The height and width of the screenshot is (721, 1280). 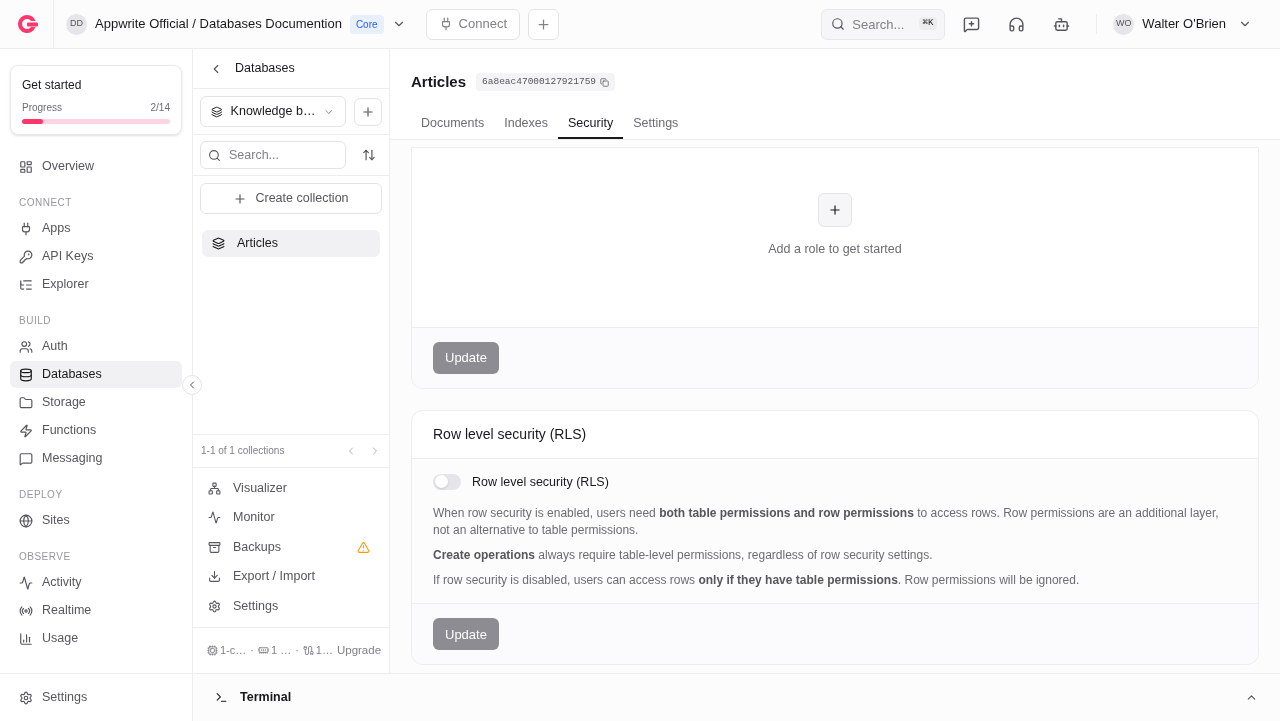 I want to click on list-tree-icon, so click(x=26, y=284).